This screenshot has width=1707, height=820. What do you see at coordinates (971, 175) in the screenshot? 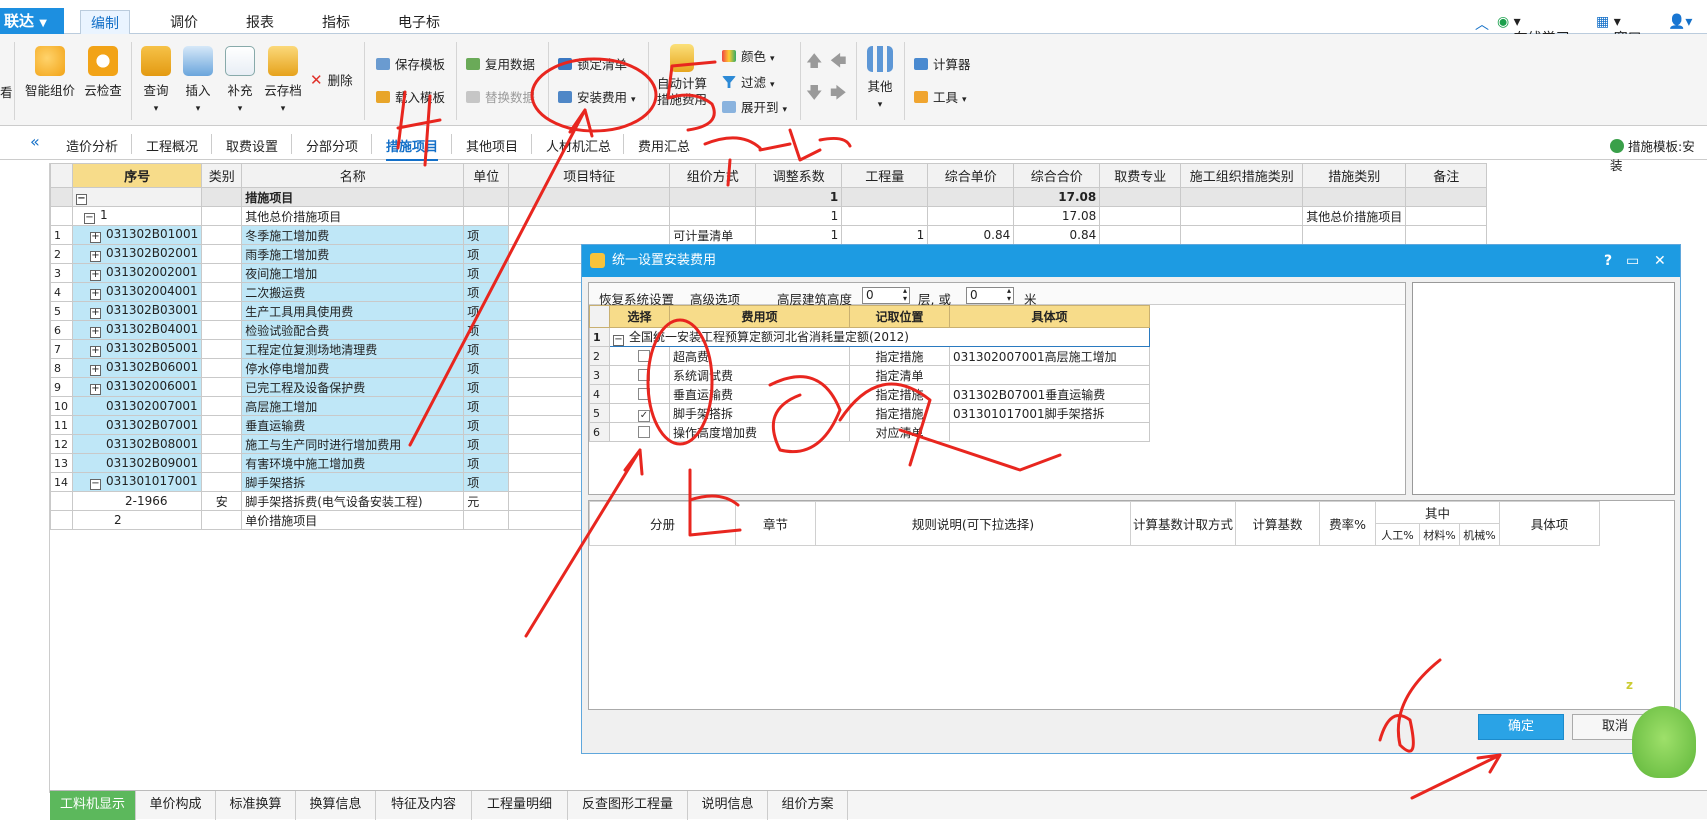
I see `col-header: 综合单价` at bounding box center [971, 175].